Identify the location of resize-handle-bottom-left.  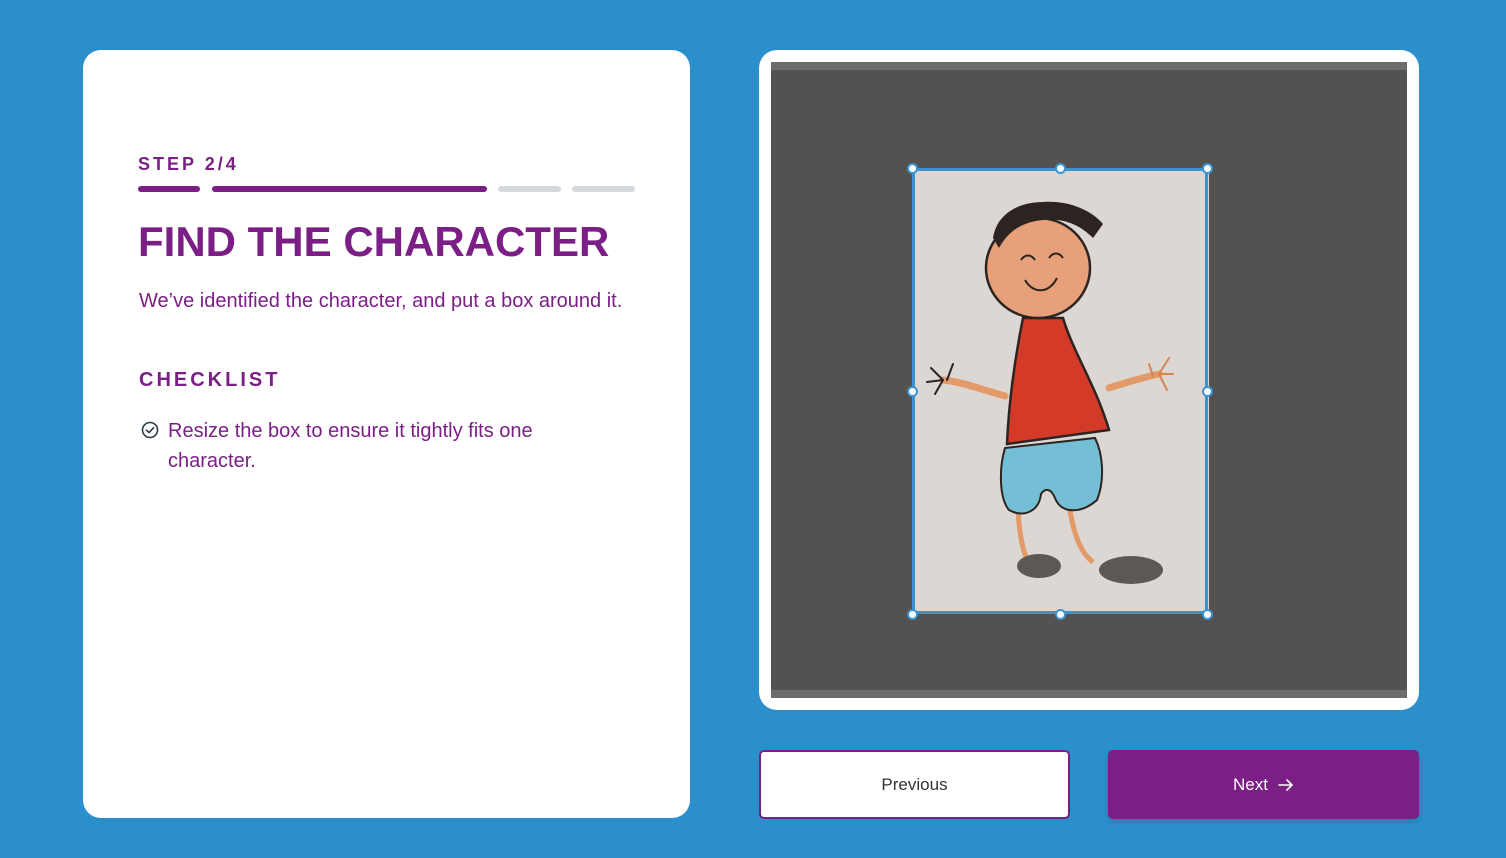
(912, 614).